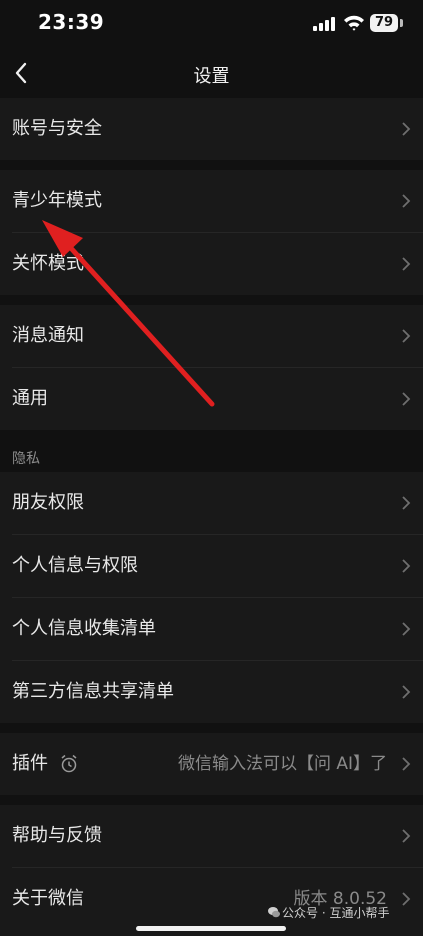  I want to click on section-header-privacy: 隐私, so click(26, 459).